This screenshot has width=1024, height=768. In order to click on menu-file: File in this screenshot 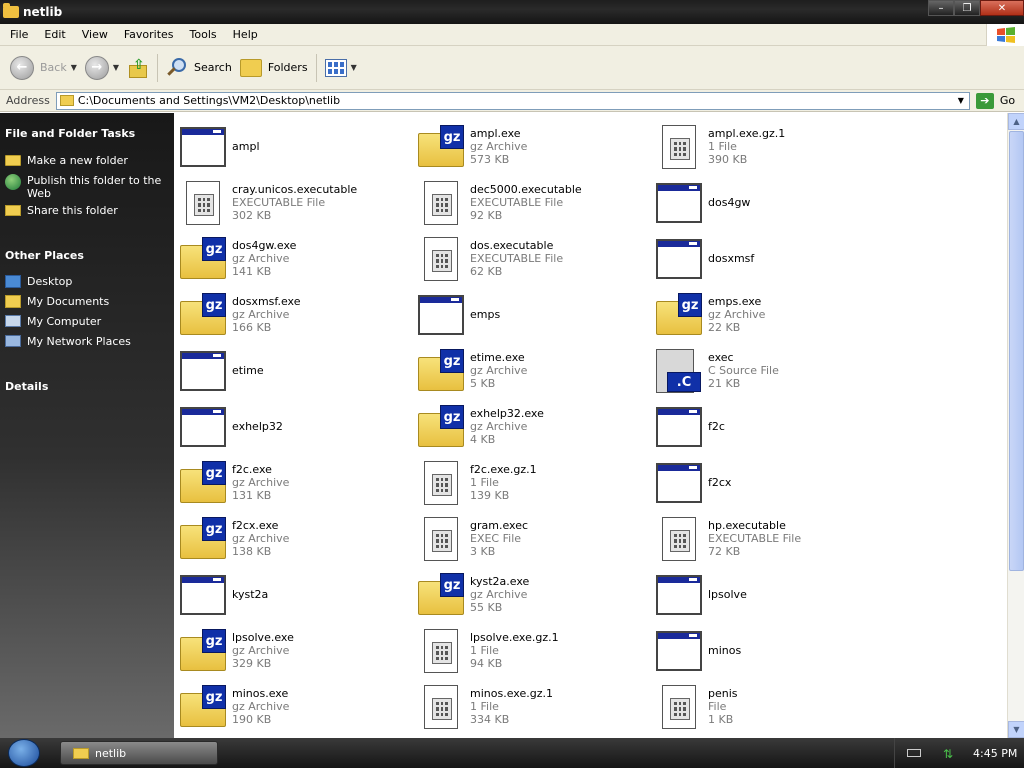, I will do `click(18, 34)`.